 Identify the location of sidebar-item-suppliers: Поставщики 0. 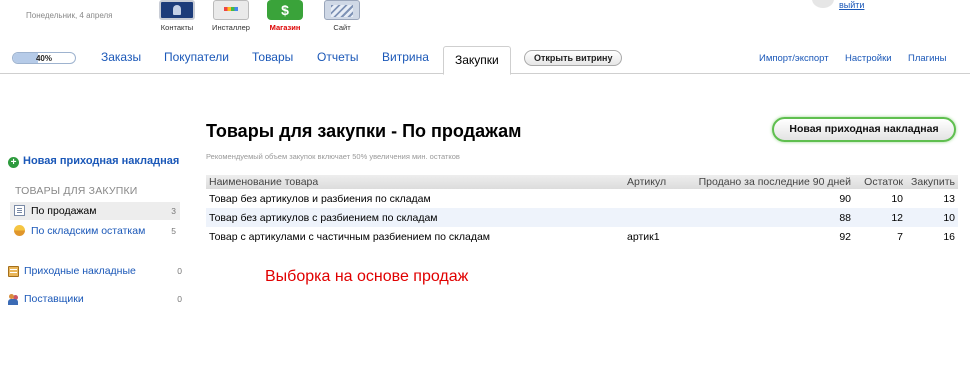
(96, 300).